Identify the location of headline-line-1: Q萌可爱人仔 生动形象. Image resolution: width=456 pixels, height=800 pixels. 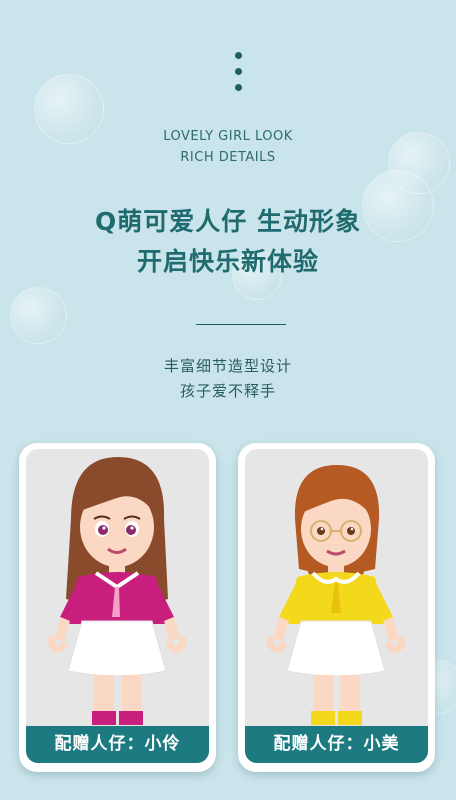
(228, 221).